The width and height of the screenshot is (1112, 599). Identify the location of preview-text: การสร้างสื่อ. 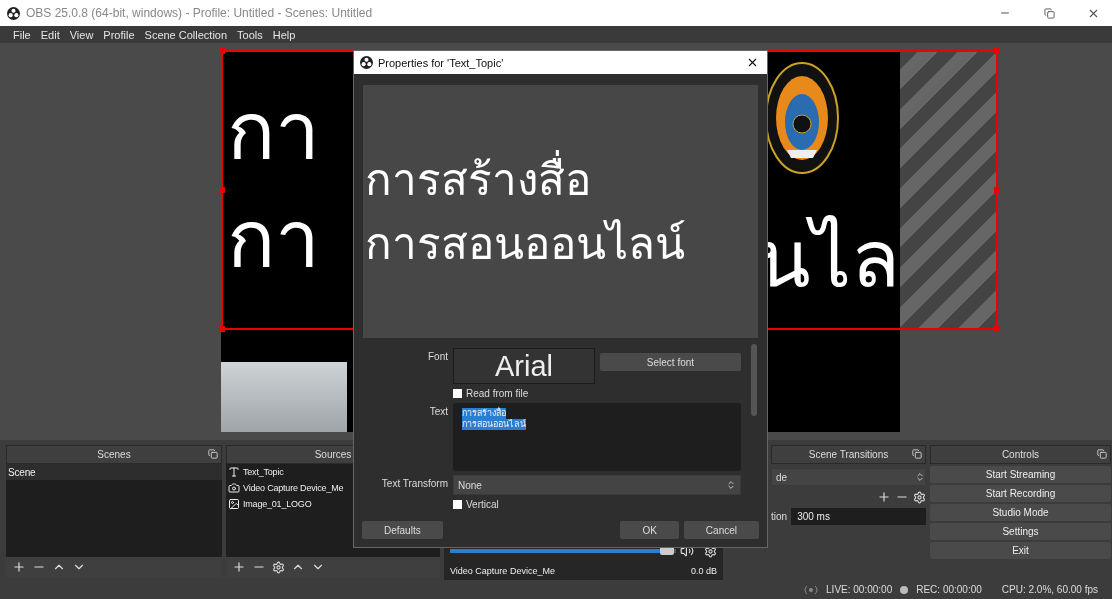
(561, 179).